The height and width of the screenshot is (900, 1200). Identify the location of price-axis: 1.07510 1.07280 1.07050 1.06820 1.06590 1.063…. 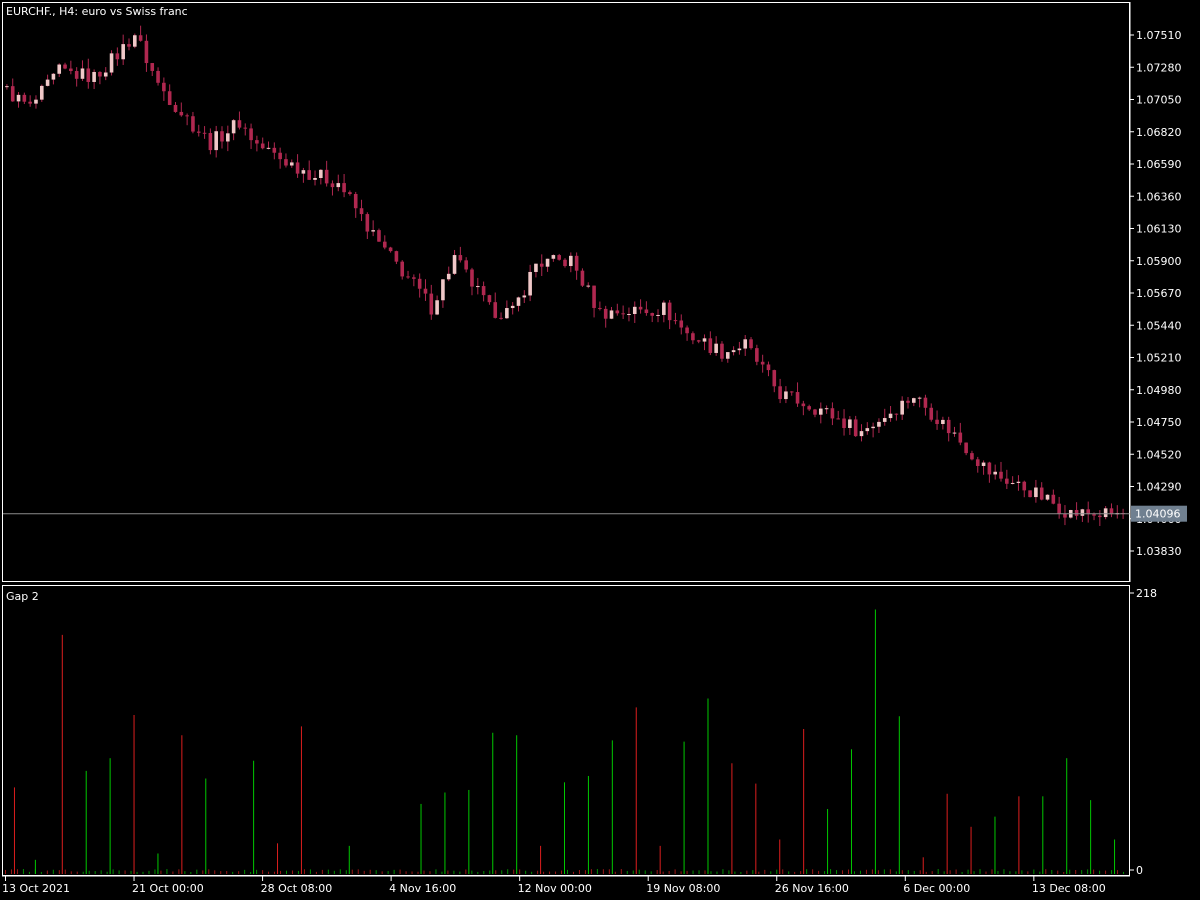
(1155, 292).